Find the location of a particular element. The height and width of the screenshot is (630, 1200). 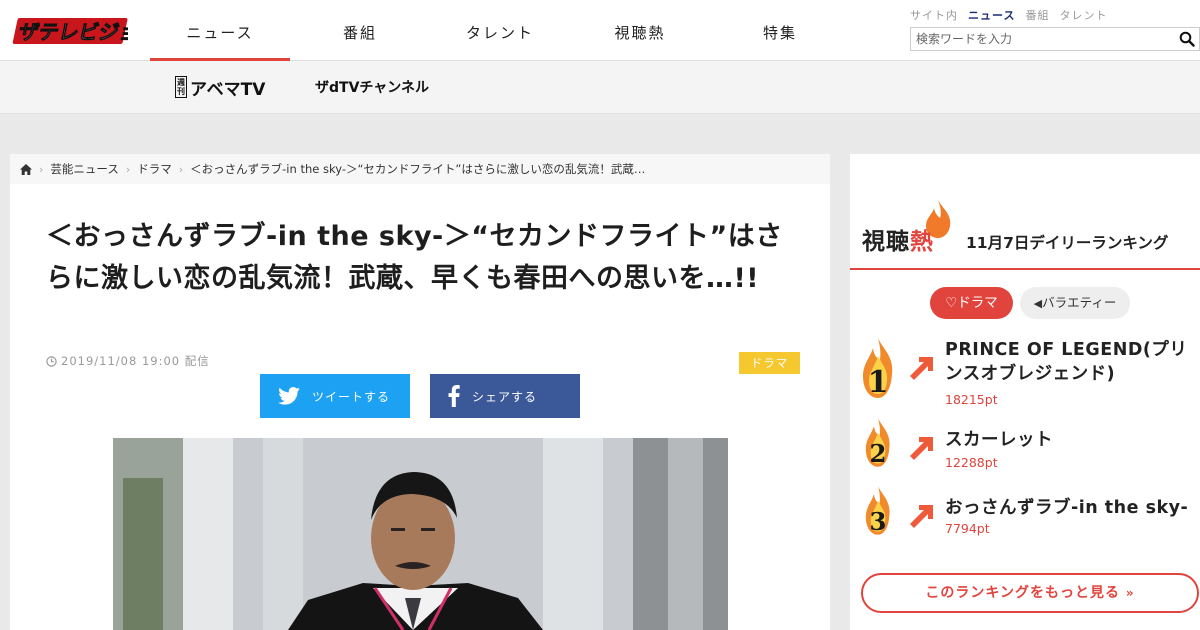

share-label: シェアする is located at coordinates (505, 396).